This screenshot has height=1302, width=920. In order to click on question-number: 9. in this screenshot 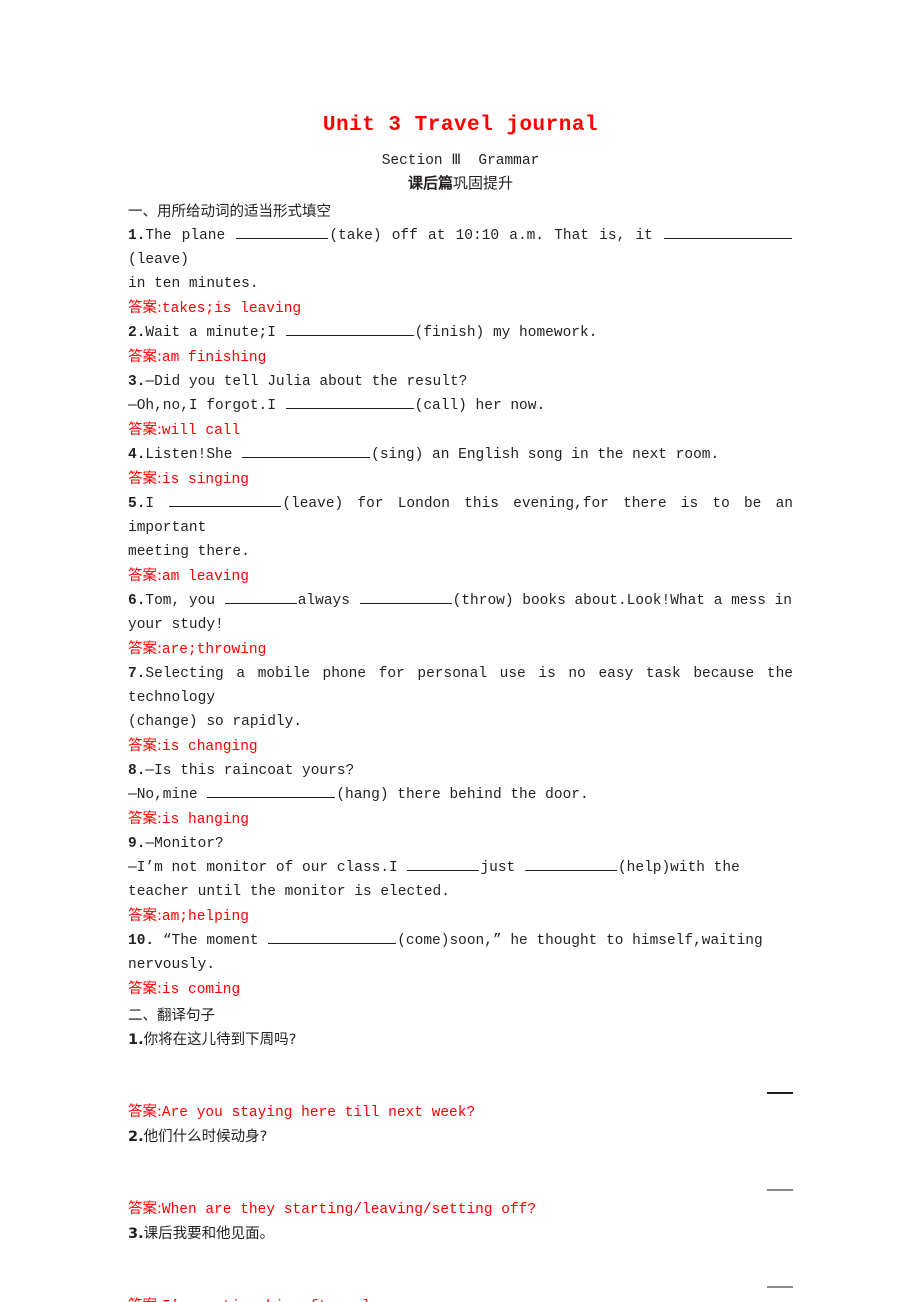, I will do `click(137, 844)`.